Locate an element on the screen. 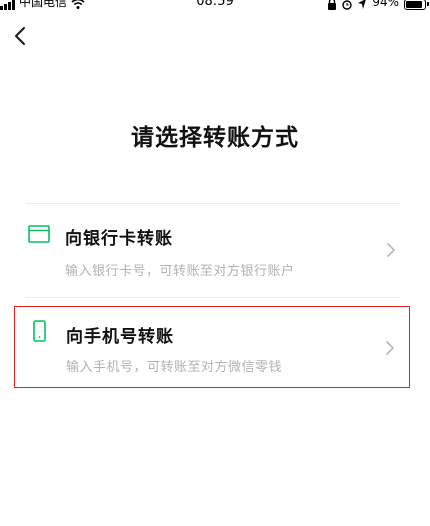 The width and height of the screenshot is (430, 526). chevron-left-icon is located at coordinates (20, 36).